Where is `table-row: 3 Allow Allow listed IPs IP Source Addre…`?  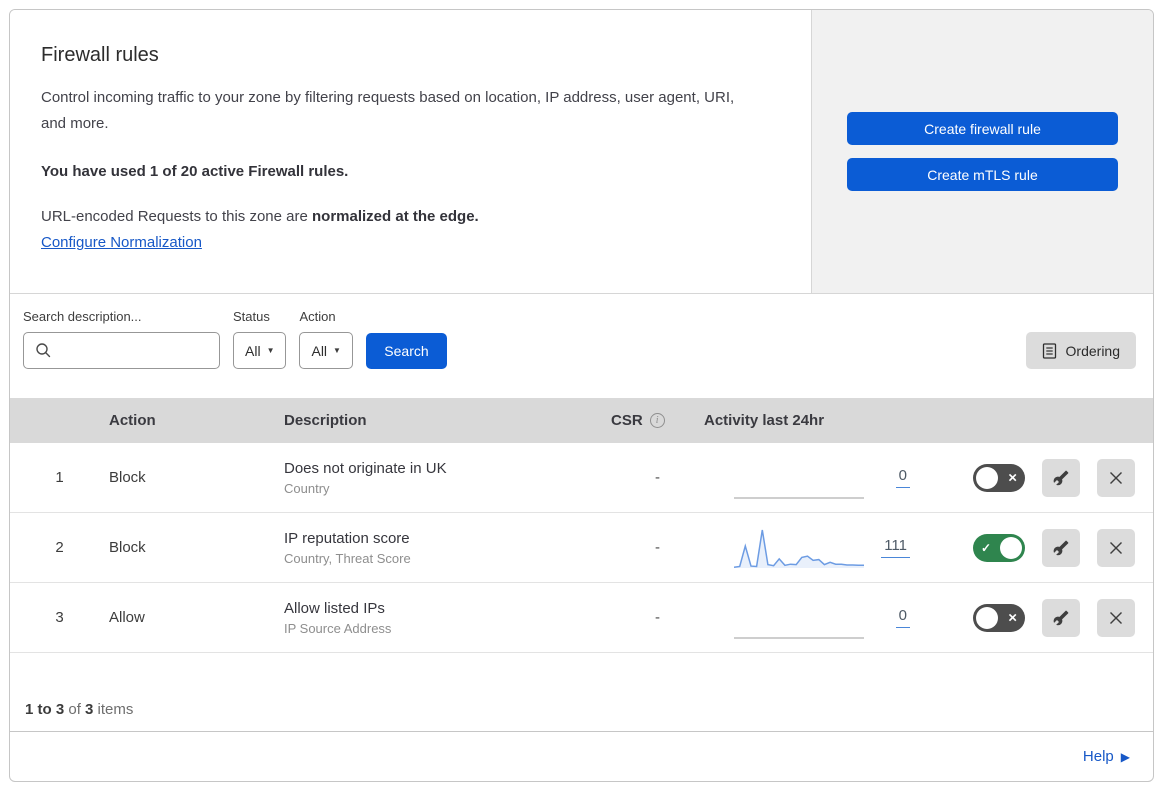 table-row: 3 Allow Allow listed IPs IP Source Addre… is located at coordinates (581, 618).